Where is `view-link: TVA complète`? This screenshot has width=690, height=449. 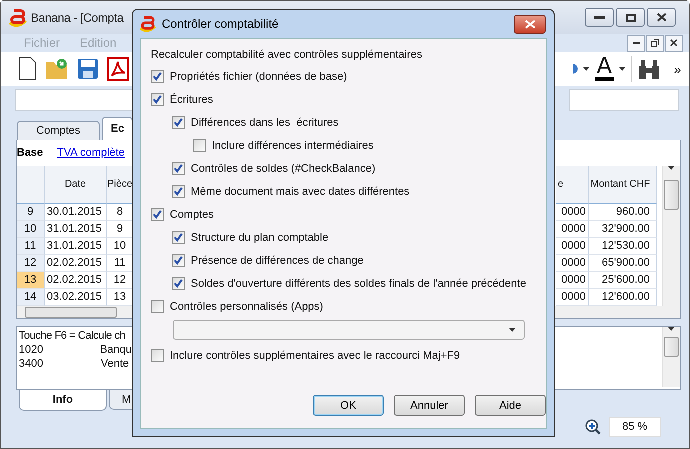
view-link: TVA complète is located at coordinates (91, 153).